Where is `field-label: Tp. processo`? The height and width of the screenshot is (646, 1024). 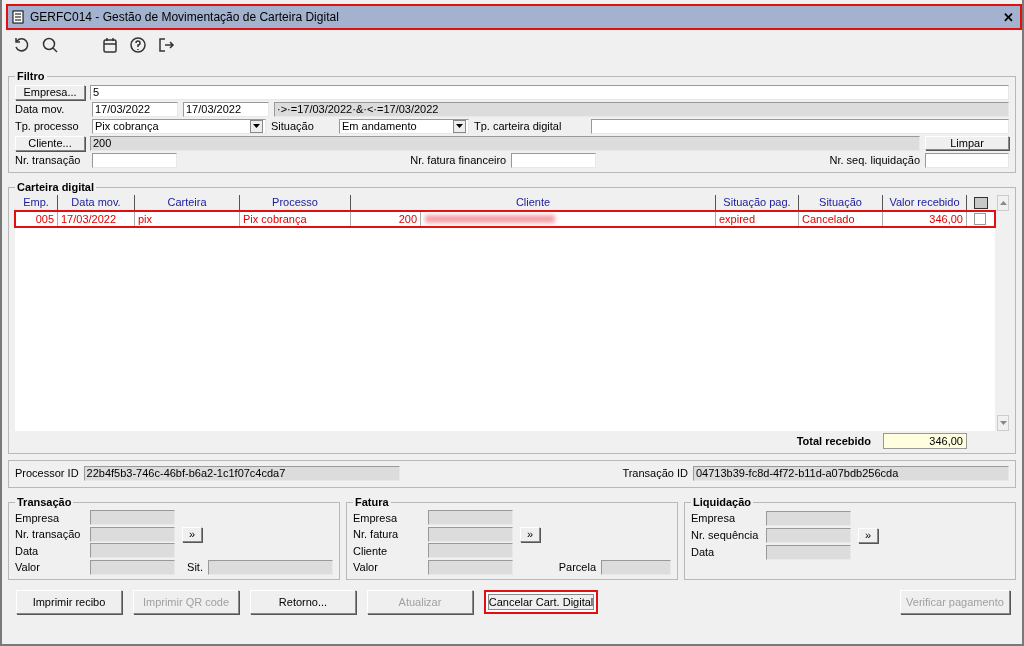 field-label: Tp. processo is located at coordinates (47, 126).